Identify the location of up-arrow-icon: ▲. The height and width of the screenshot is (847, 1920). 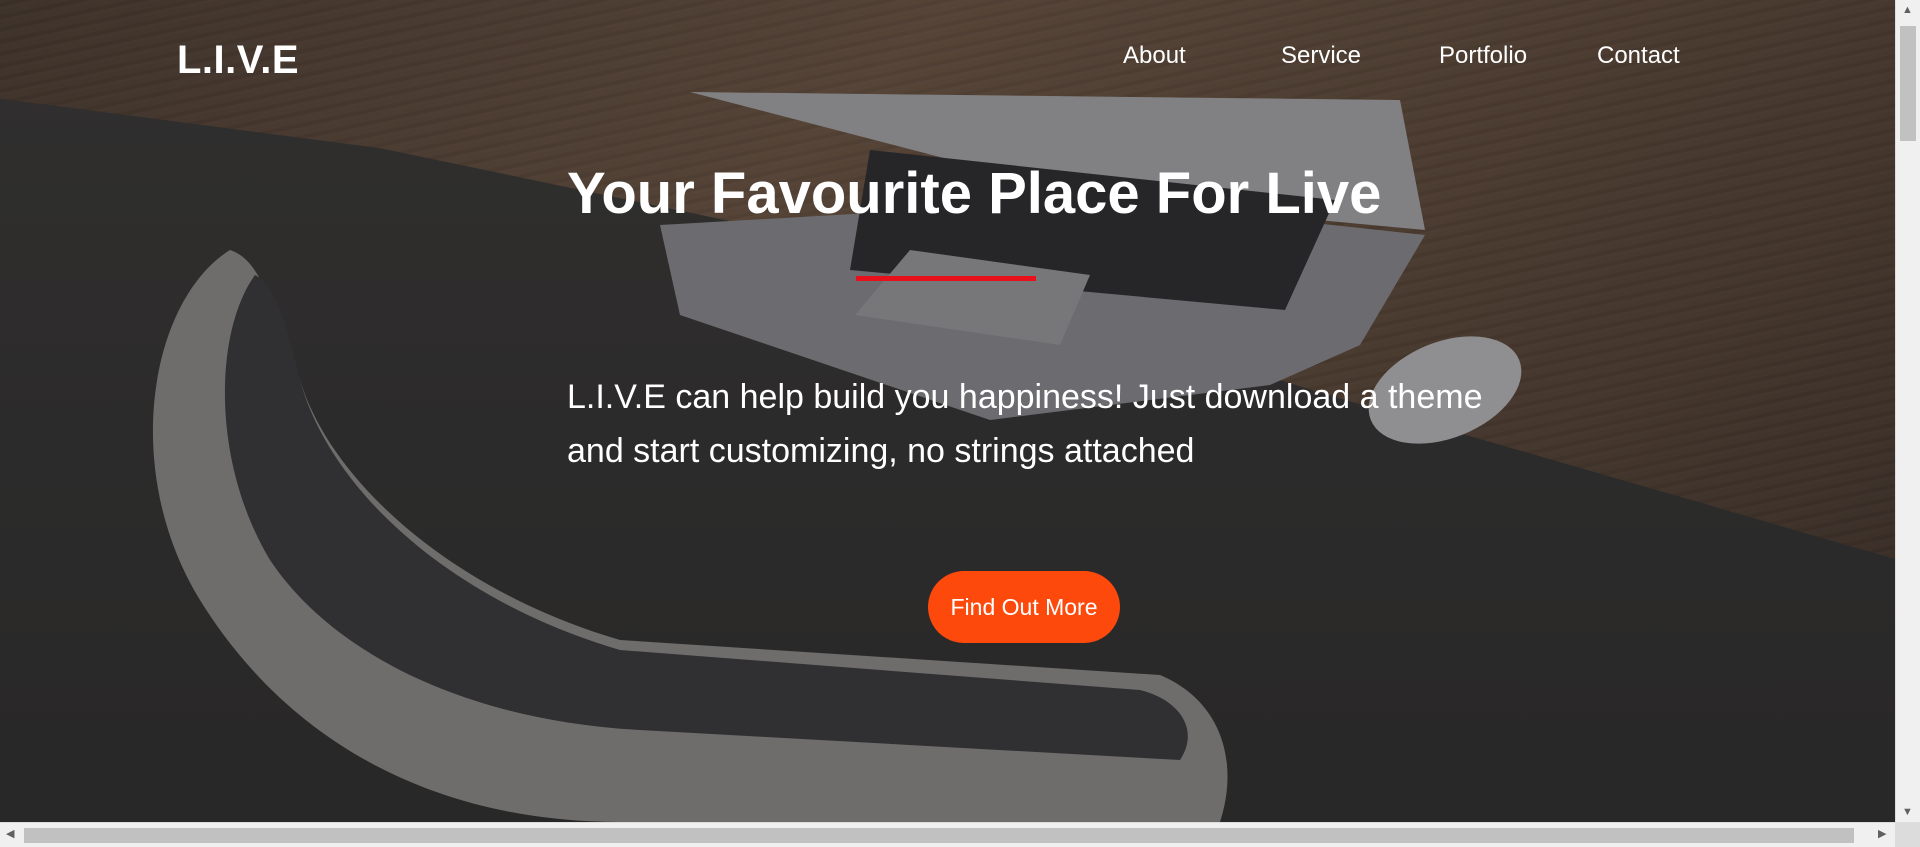
(1907, 10).